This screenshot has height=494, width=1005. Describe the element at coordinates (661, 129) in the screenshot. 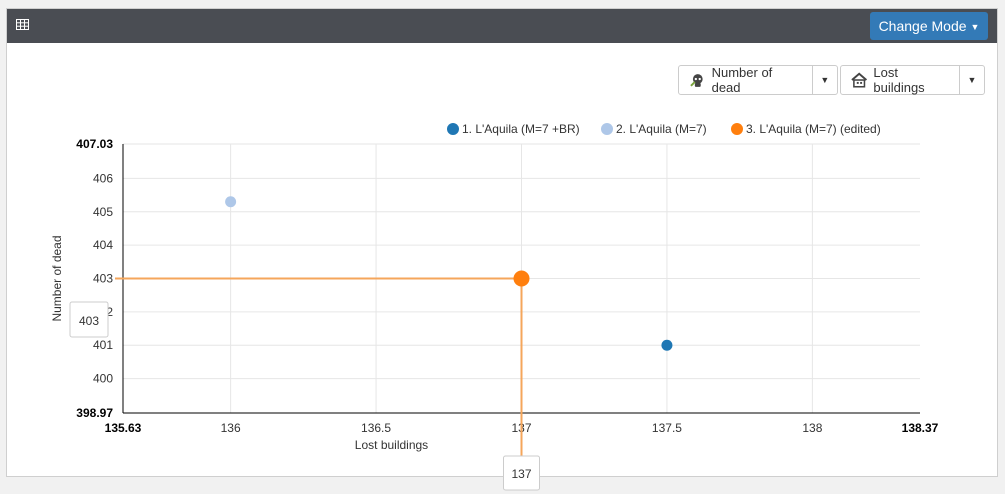

I see `legend-label: 2. L'Aquila (M=7)` at that location.